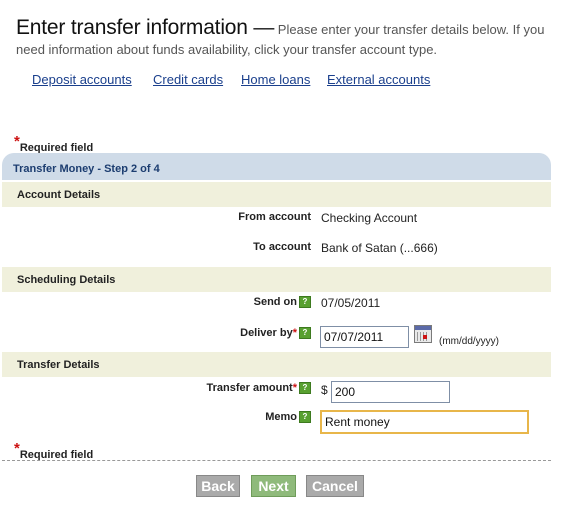 This screenshot has height=519, width=566. Describe the element at coordinates (335, 486) in the screenshot. I see `cancel-button: Cancel` at that location.